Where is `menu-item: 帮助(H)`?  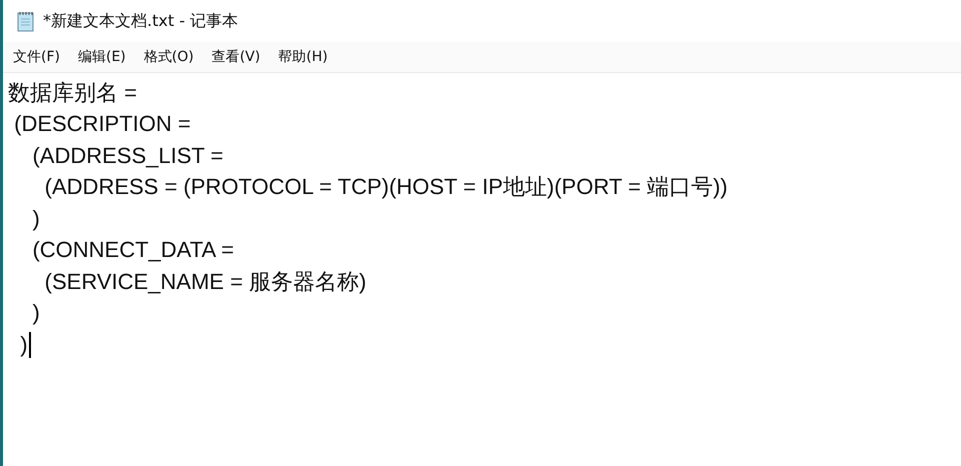
menu-item: 帮助(H) is located at coordinates (303, 57).